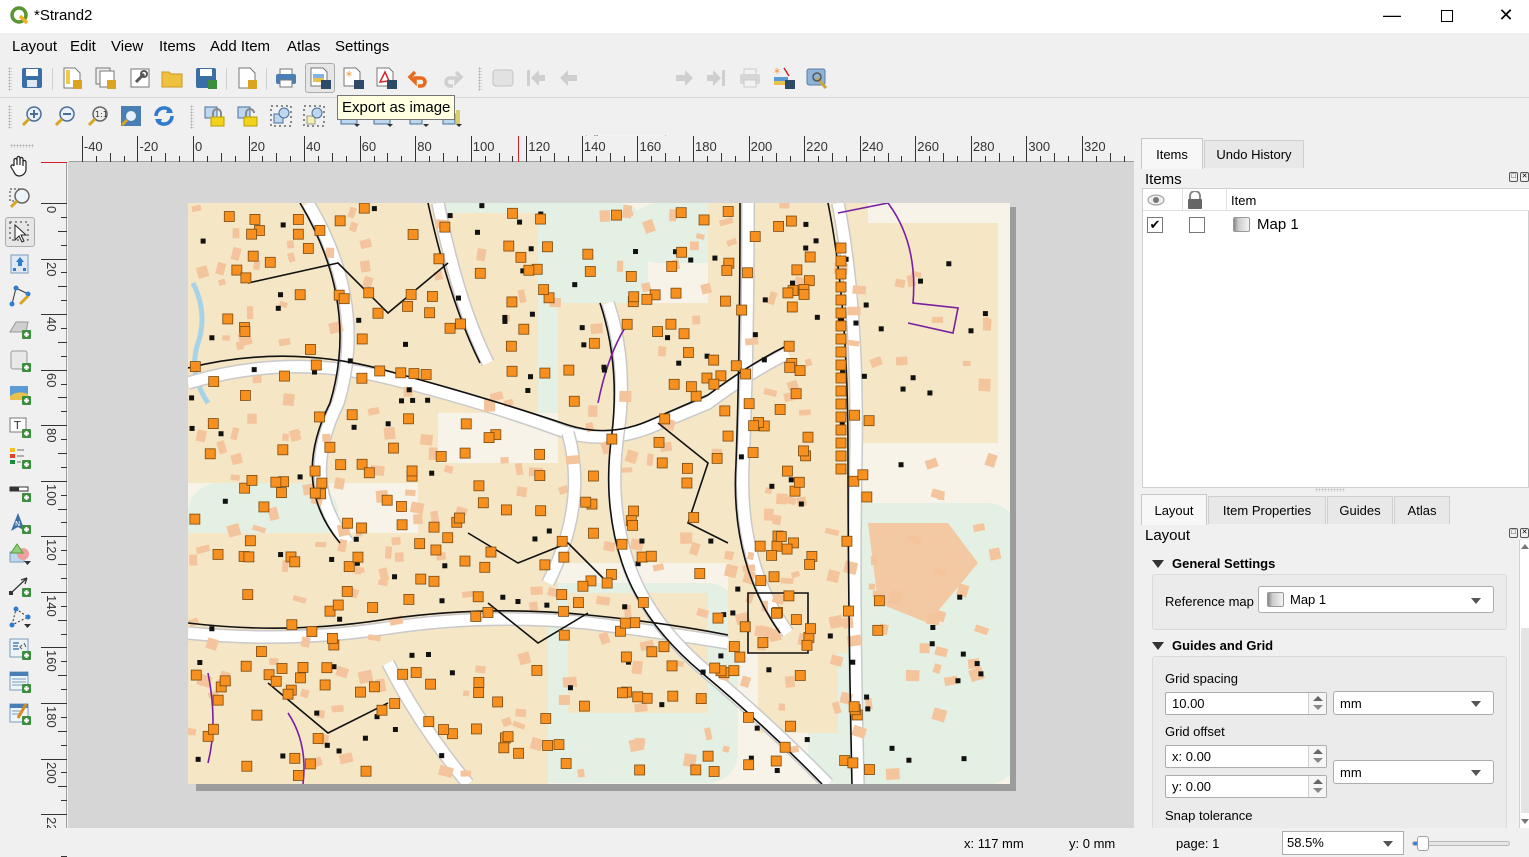 The width and height of the screenshot is (1529, 857). I want to click on new-layout-button, so click(72, 78).